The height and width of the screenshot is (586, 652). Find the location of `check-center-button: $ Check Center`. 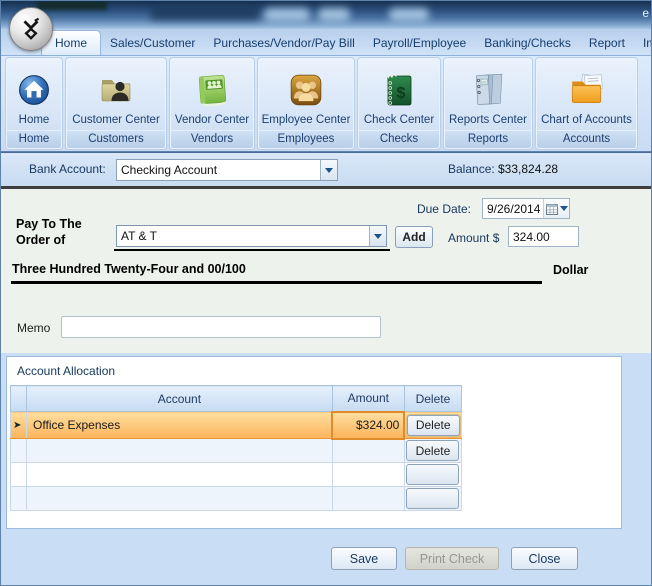

check-center-button: $ Check Center is located at coordinates (399, 94).